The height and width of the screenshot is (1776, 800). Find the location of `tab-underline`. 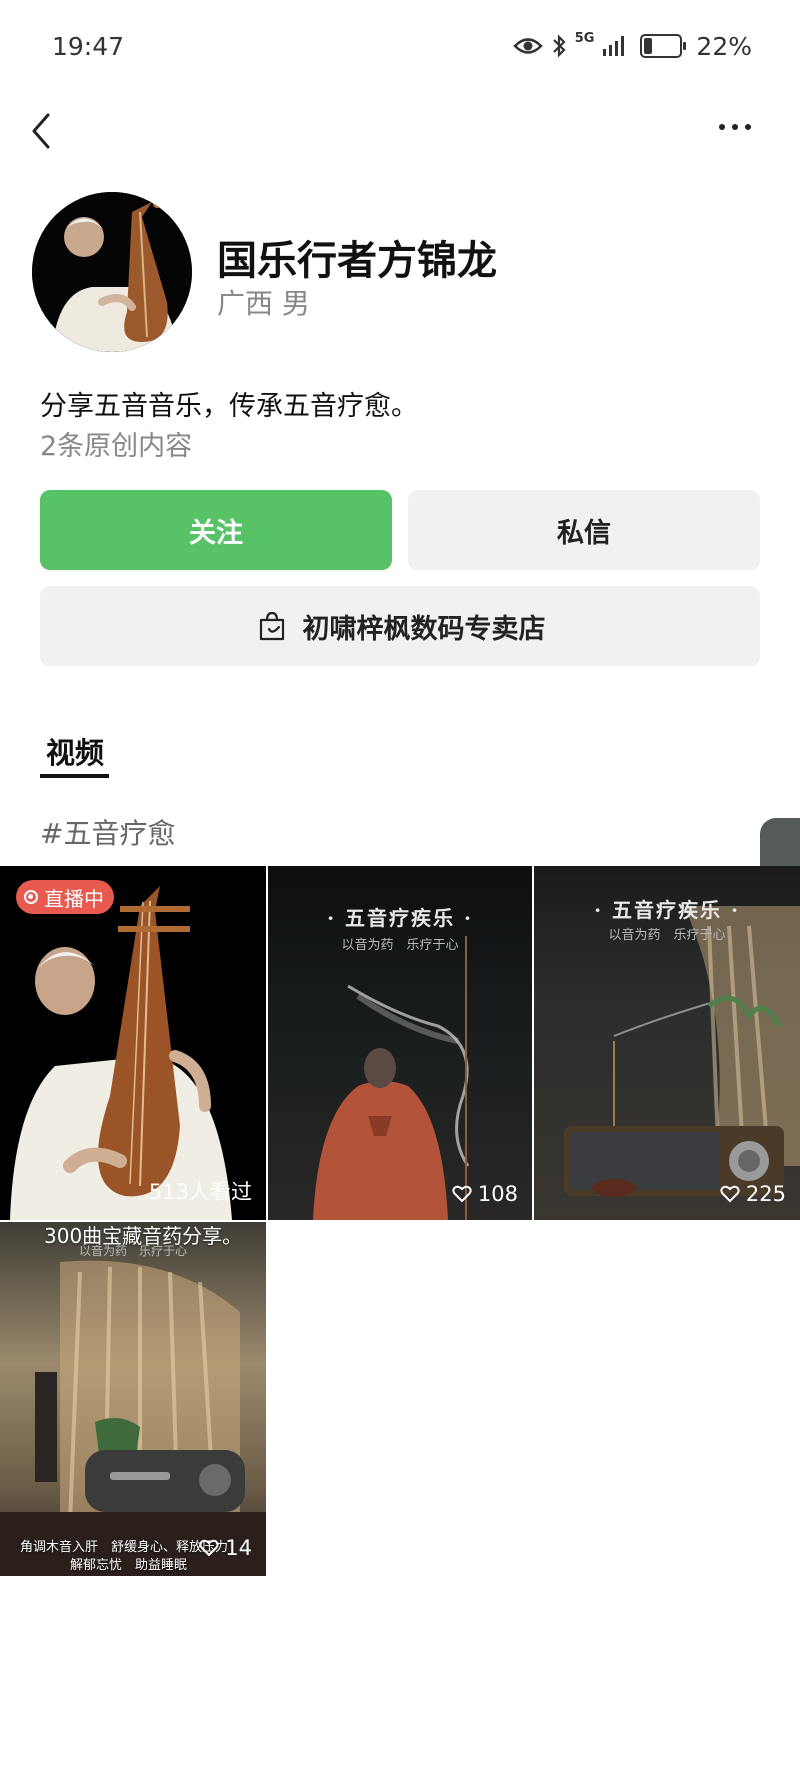

tab-underline is located at coordinates (74, 776).